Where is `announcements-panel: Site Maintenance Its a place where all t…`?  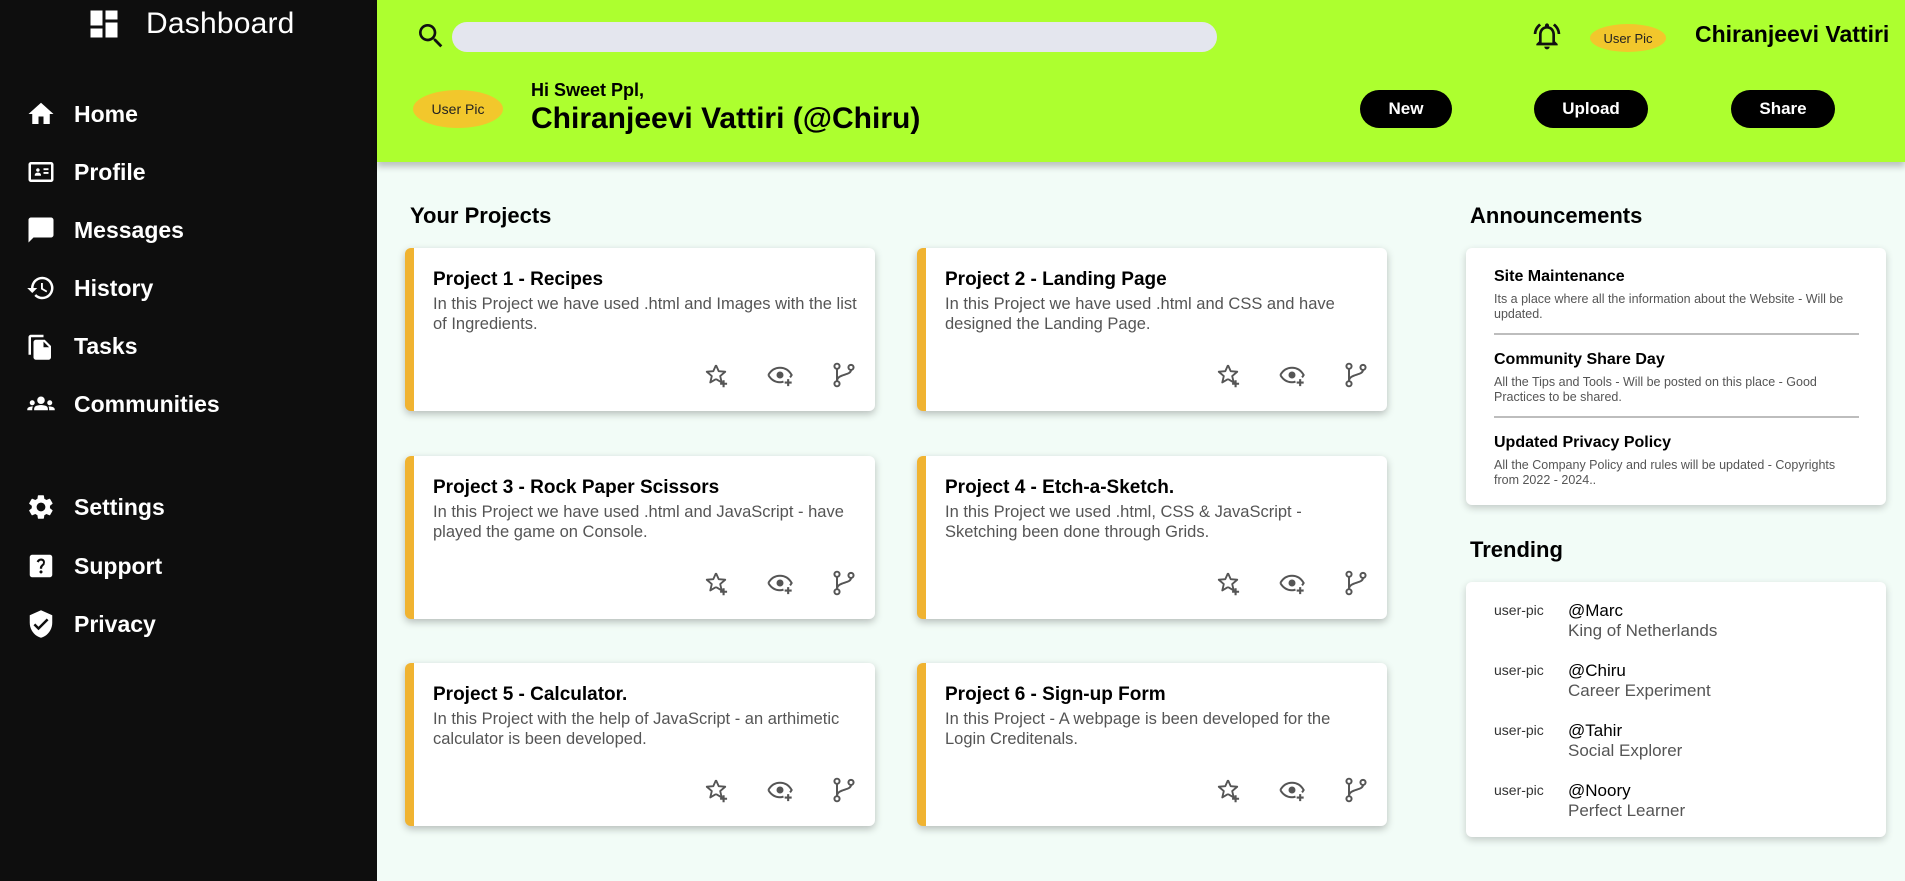 announcements-panel: Site Maintenance Its a place where all t… is located at coordinates (1676, 376).